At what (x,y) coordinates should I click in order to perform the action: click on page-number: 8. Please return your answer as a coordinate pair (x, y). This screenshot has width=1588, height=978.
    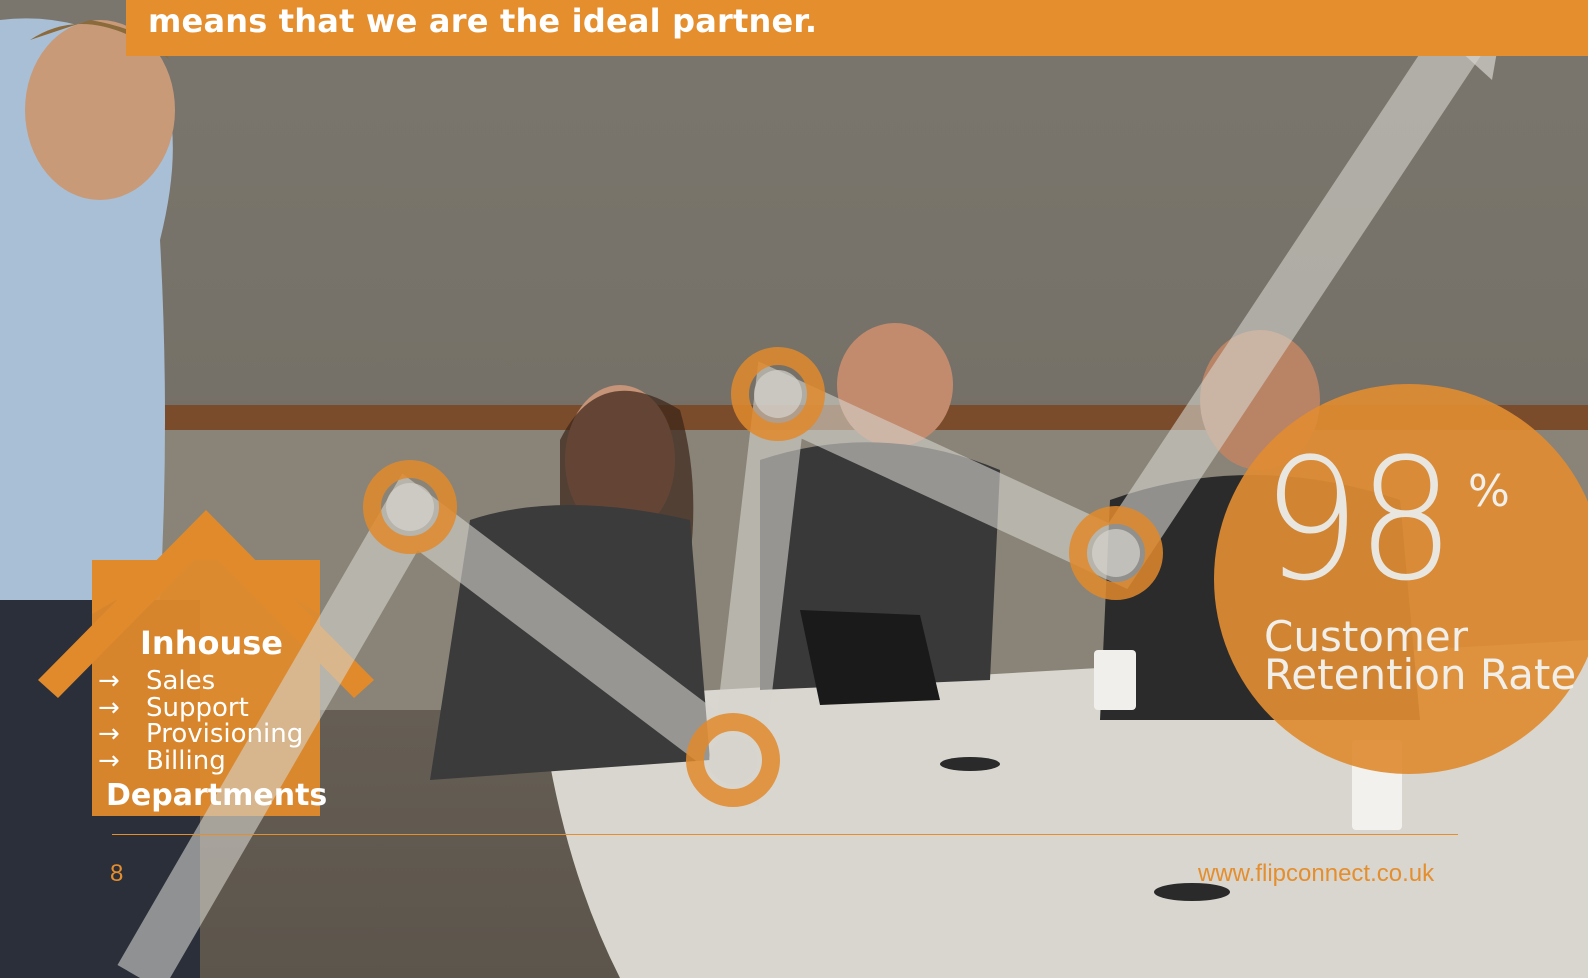
    Looking at the image, I should click on (117, 873).